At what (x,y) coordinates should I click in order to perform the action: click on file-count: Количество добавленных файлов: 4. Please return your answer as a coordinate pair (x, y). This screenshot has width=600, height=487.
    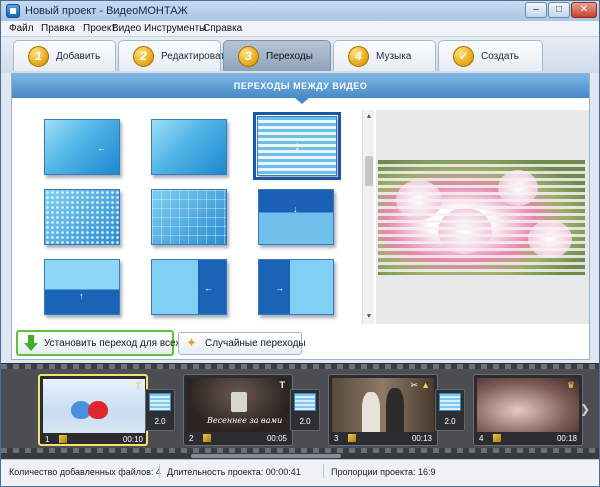
    Looking at the image, I should click on (85, 472).